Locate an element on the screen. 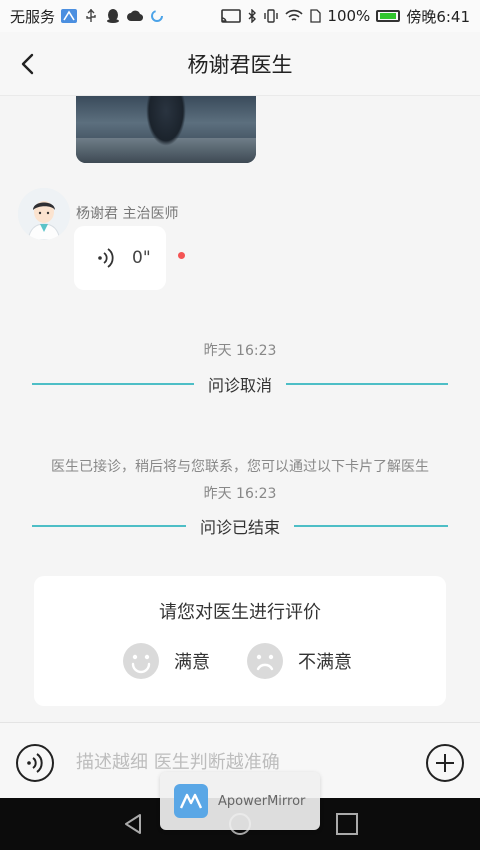 This screenshot has width=480, height=850. qq-icon is located at coordinates (113, 16).